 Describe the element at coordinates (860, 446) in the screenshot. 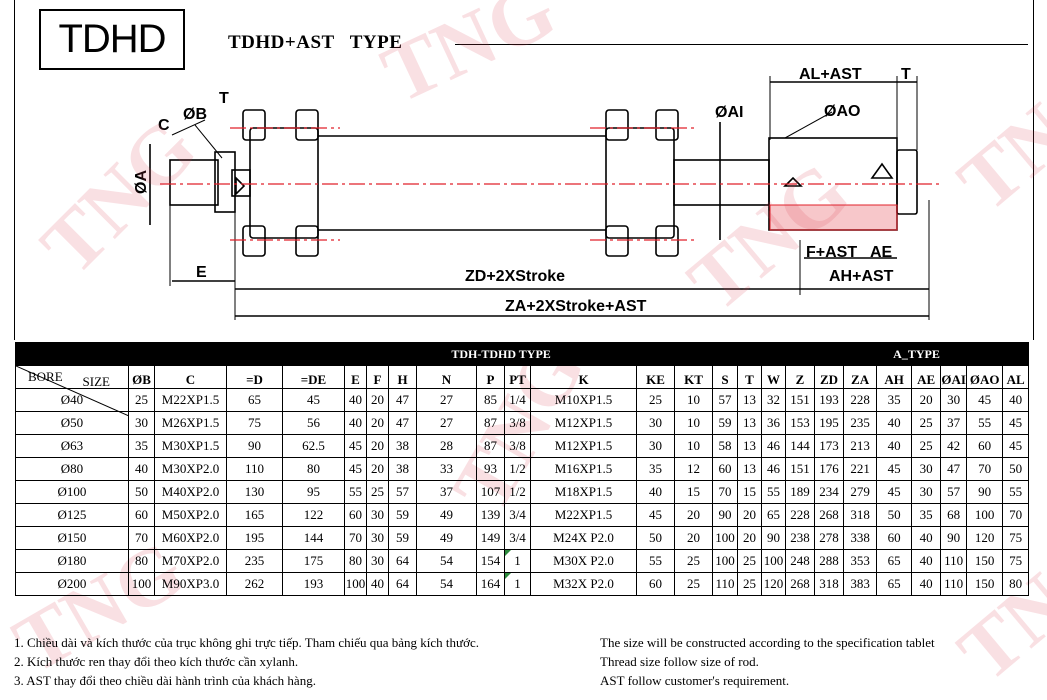

I see `table-cell: 213` at that location.